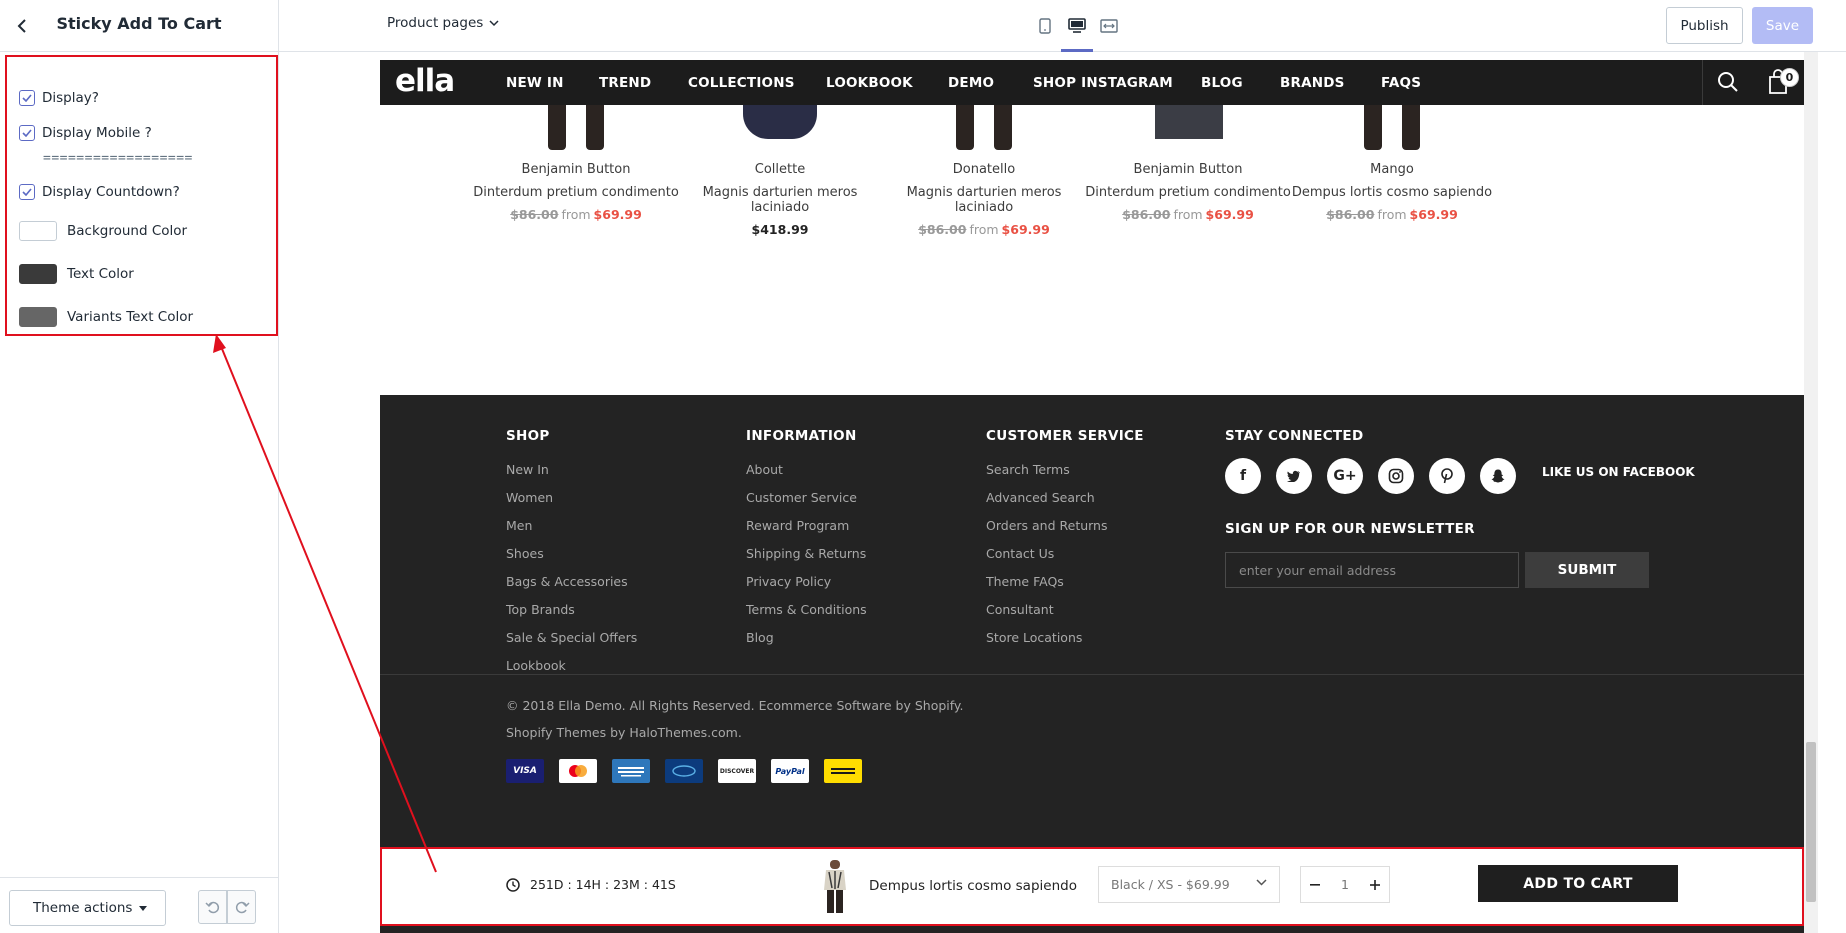  I want to click on scrollbar-thumb, so click(1811, 822).